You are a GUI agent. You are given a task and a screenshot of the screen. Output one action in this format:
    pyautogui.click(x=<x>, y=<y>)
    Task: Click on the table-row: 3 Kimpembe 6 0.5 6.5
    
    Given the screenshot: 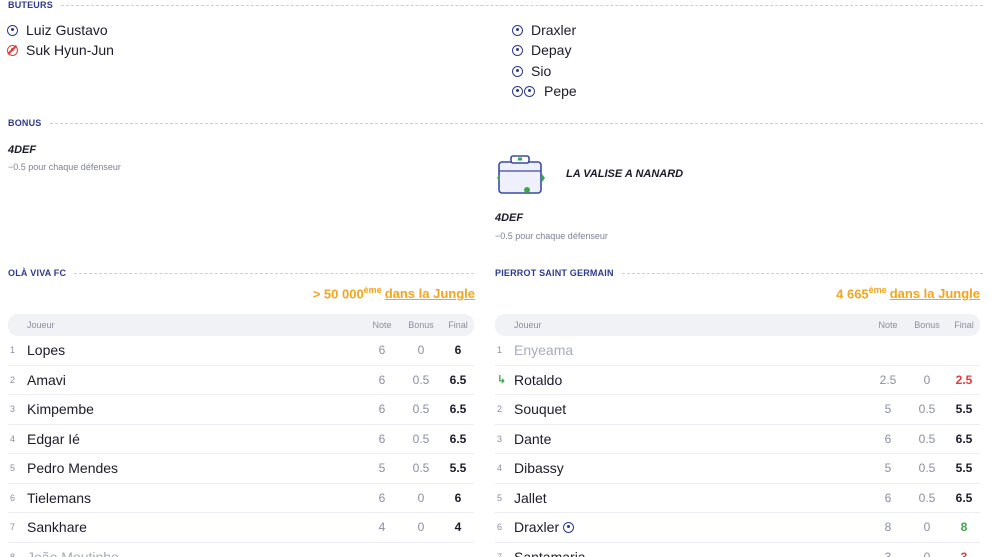 What is the action you would take?
    pyautogui.click(x=241, y=410)
    